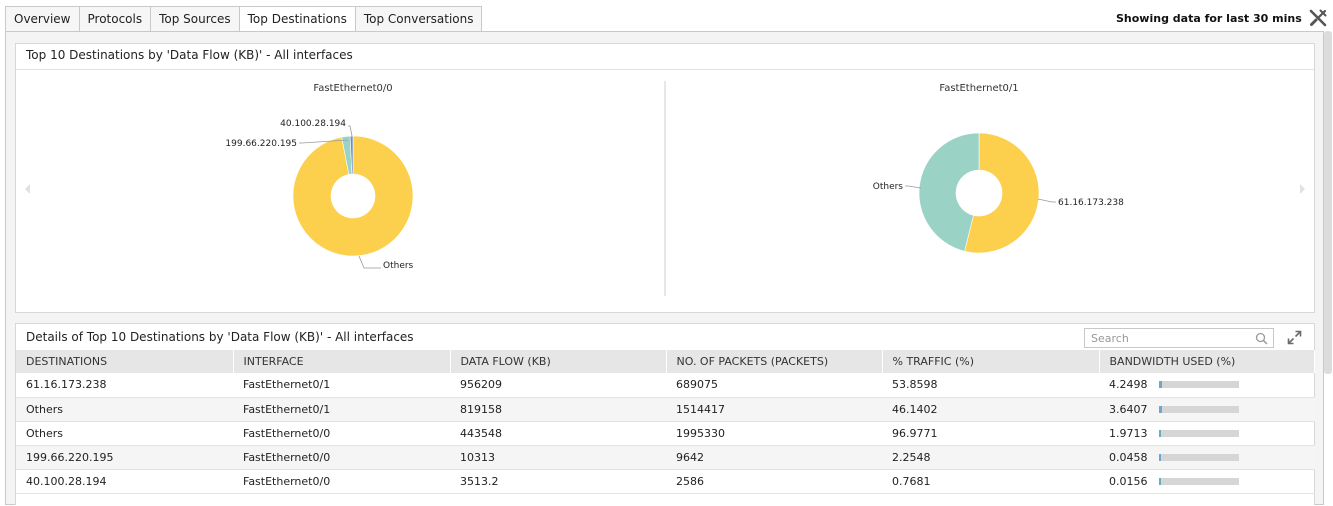  Describe the element at coordinates (1128, 457) in the screenshot. I see `bandwidth-value: 0.0458` at that location.